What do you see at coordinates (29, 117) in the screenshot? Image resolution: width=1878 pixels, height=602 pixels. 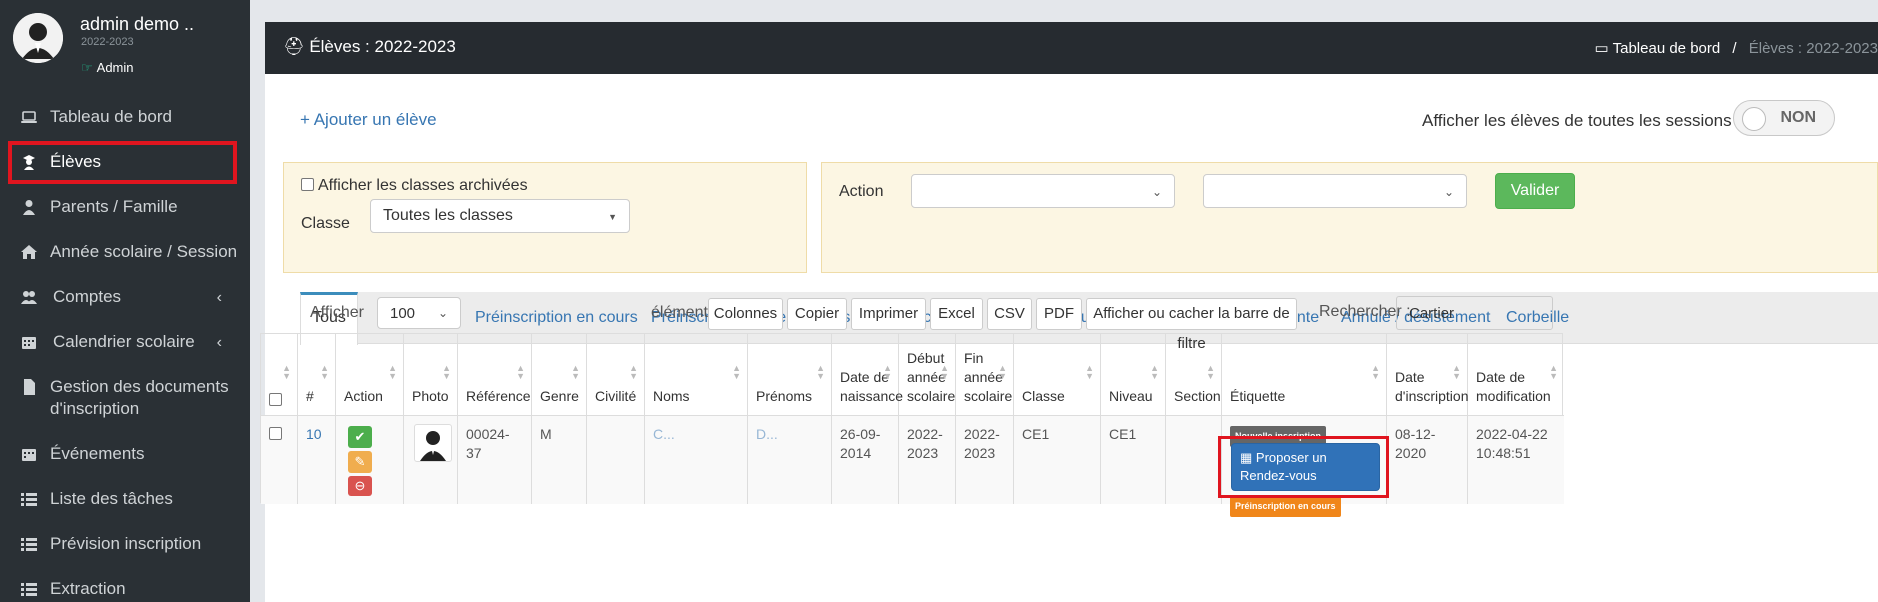 I see `laptop-icon` at bounding box center [29, 117].